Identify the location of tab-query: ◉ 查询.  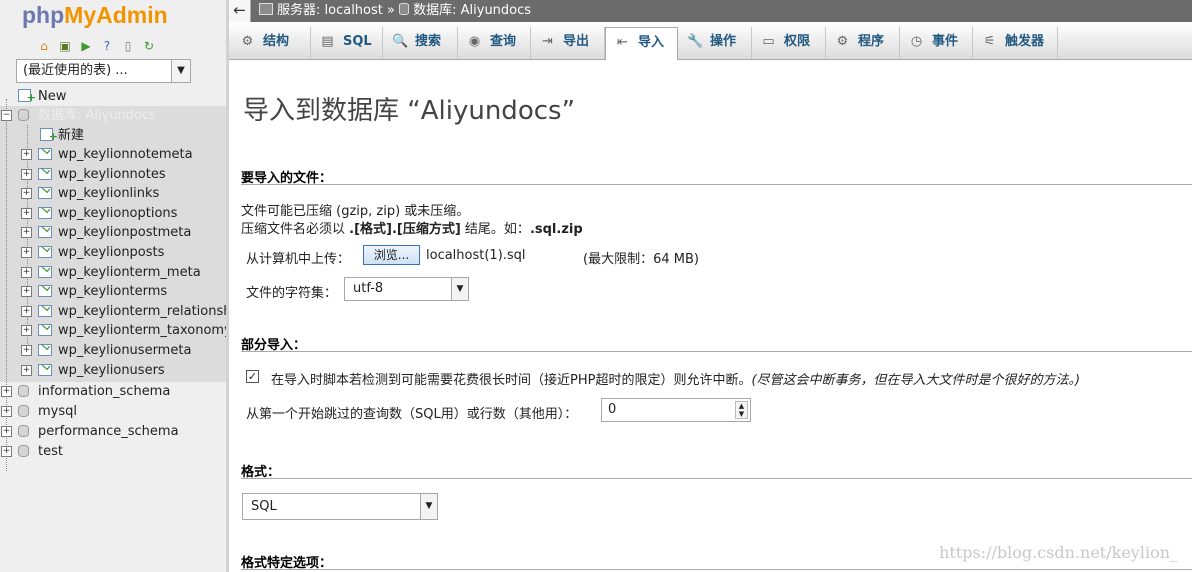
(494, 43).